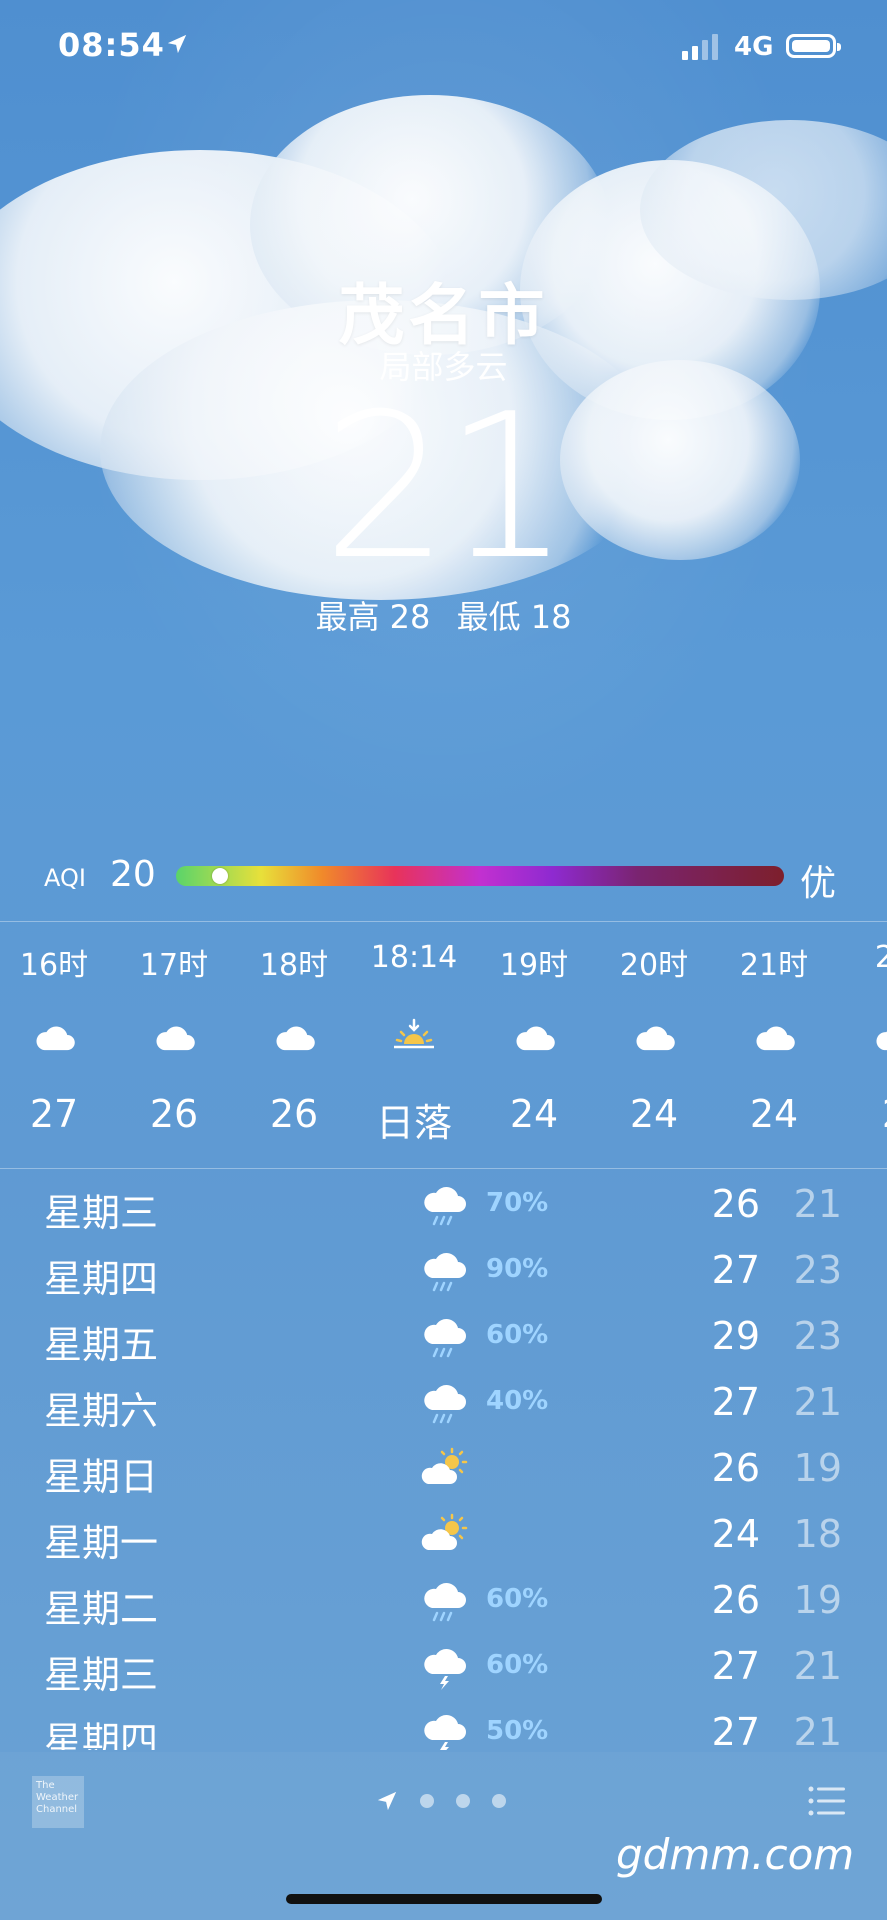 This screenshot has width=887, height=1920. What do you see at coordinates (517, 1269) in the screenshot?
I see `precip-chance: 90%` at bounding box center [517, 1269].